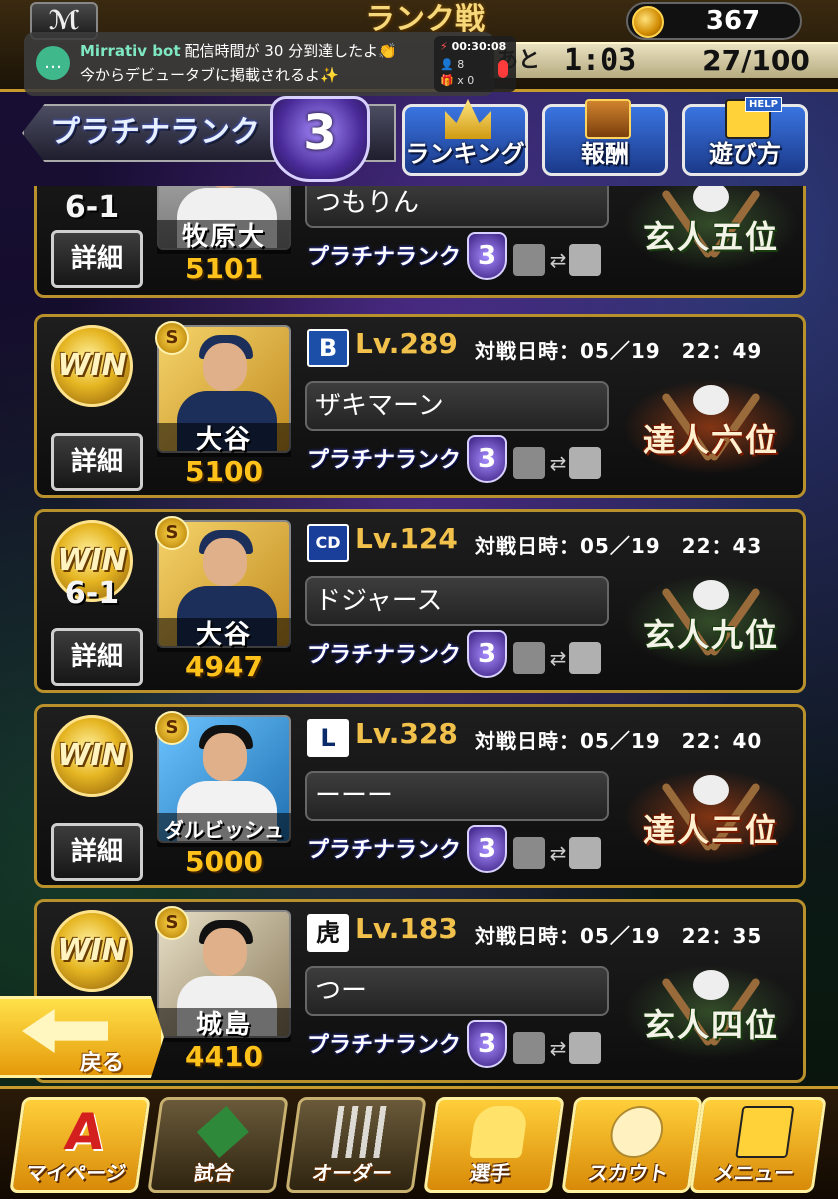 The height and width of the screenshot is (1199, 838). Describe the element at coordinates (466, 80) in the screenshot. I see `gift-value: x 0` at that location.